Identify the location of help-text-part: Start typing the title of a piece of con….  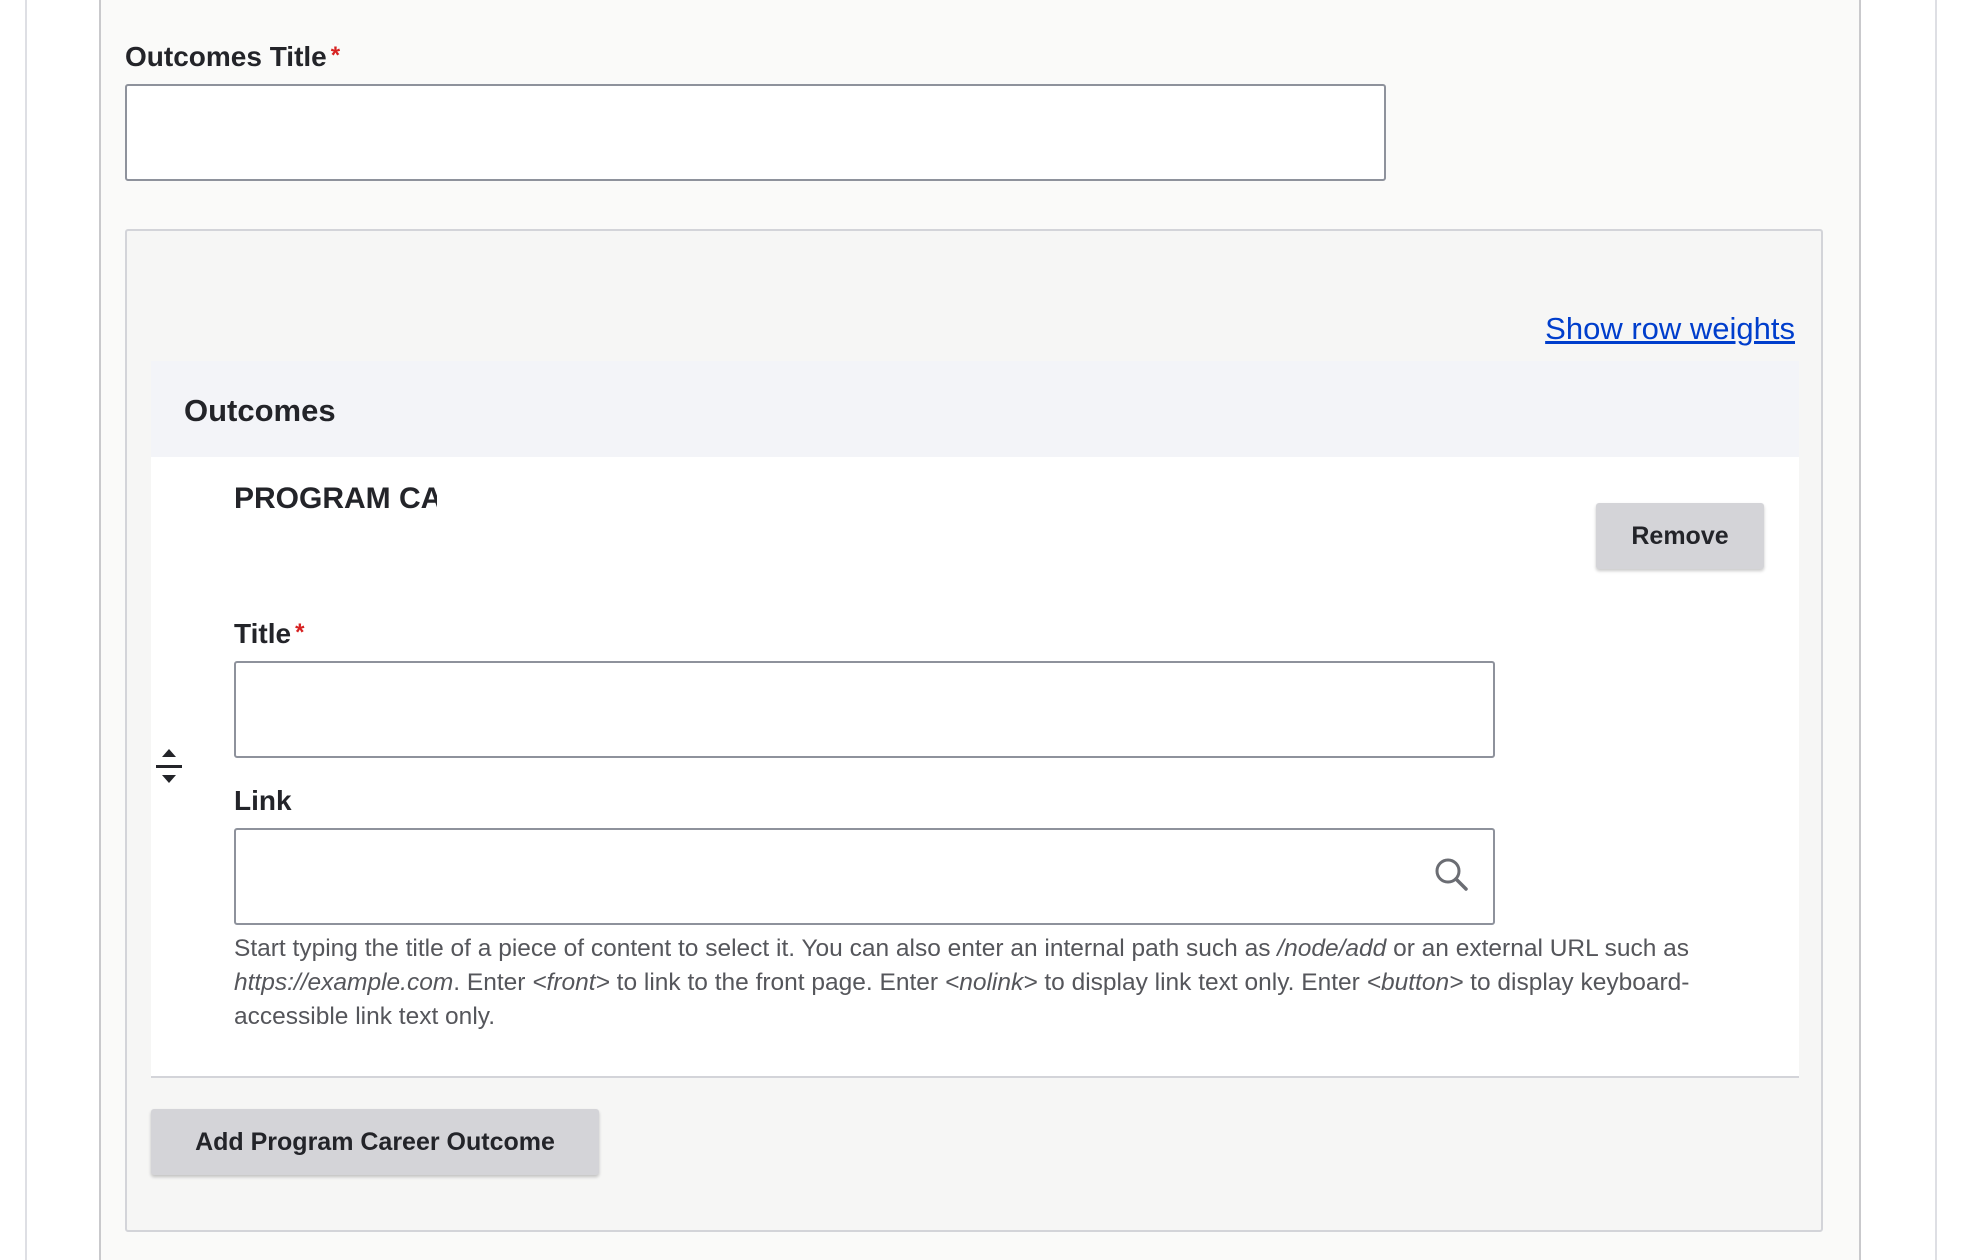
(756, 948).